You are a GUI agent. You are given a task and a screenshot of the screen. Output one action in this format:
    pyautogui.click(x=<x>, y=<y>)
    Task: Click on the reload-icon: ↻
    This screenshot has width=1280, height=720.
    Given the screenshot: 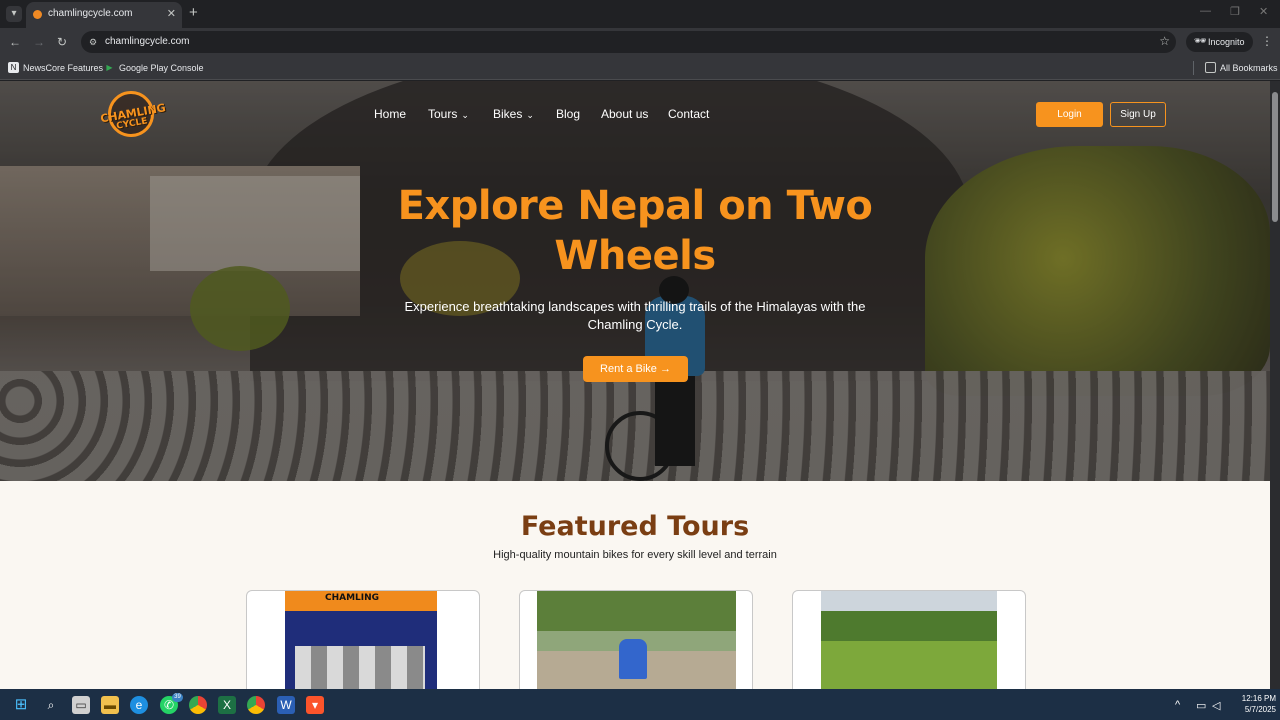 What is the action you would take?
    pyautogui.click(x=62, y=42)
    